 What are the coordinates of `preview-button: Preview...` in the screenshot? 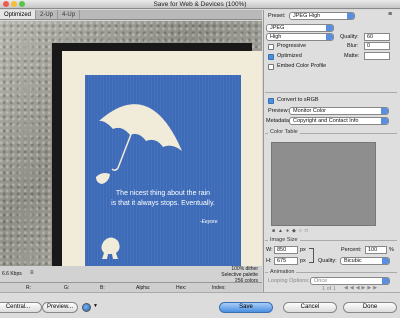 It's located at (60, 307).